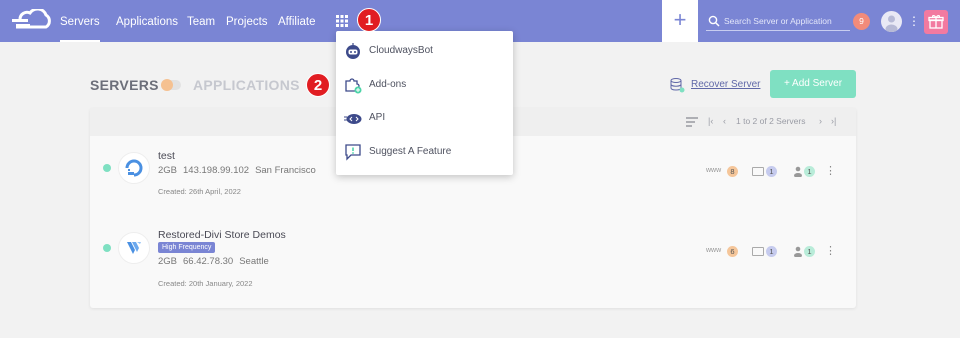 The height and width of the screenshot is (338, 960). What do you see at coordinates (677, 85) in the screenshot?
I see `recover-server-icon` at bounding box center [677, 85].